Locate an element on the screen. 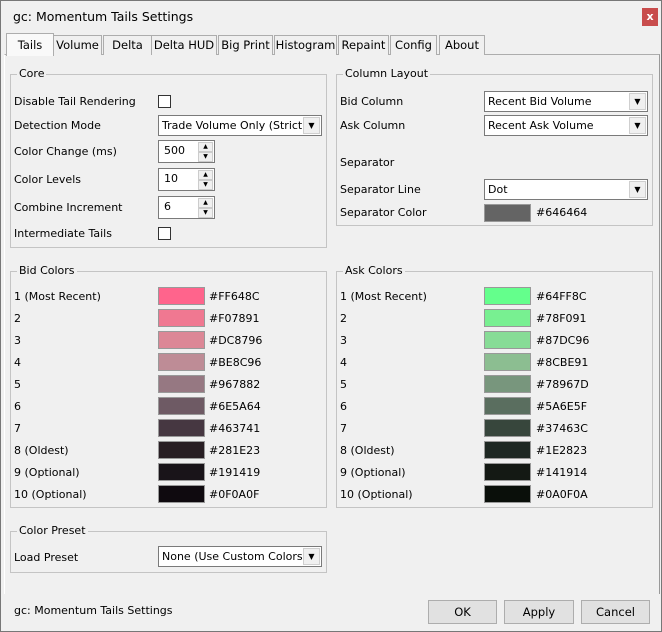 This screenshot has height=632, width=662. separator-line-select: Dot ▼ is located at coordinates (566, 189).